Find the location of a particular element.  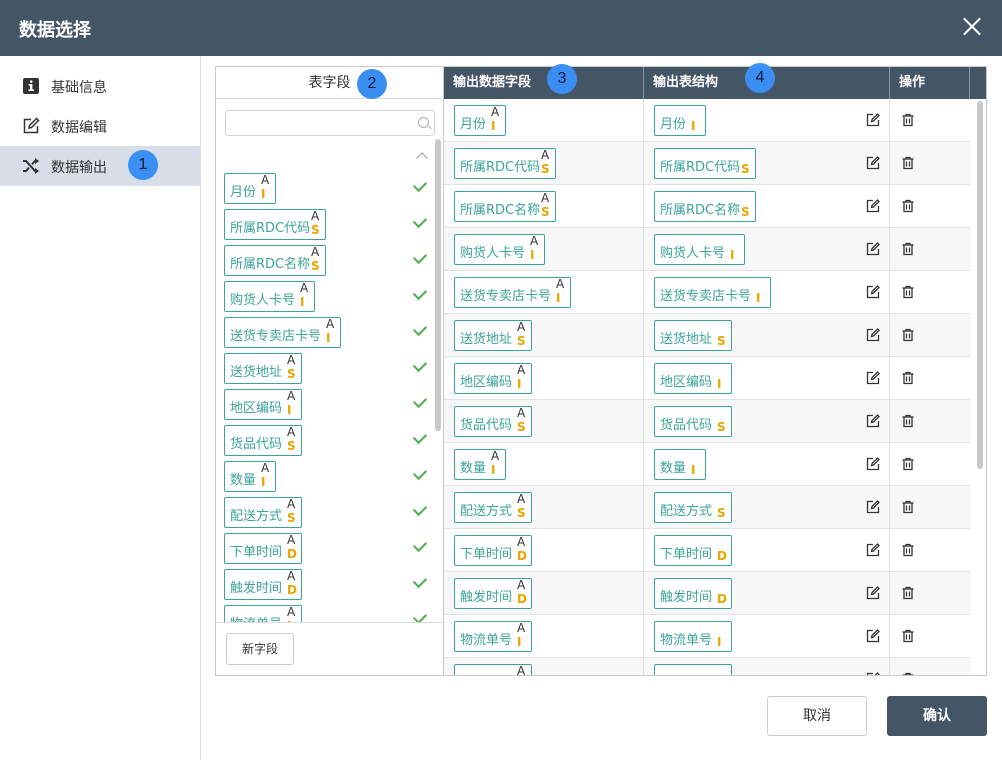

field-tag: 配送方式 S is located at coordinates (693, 507).